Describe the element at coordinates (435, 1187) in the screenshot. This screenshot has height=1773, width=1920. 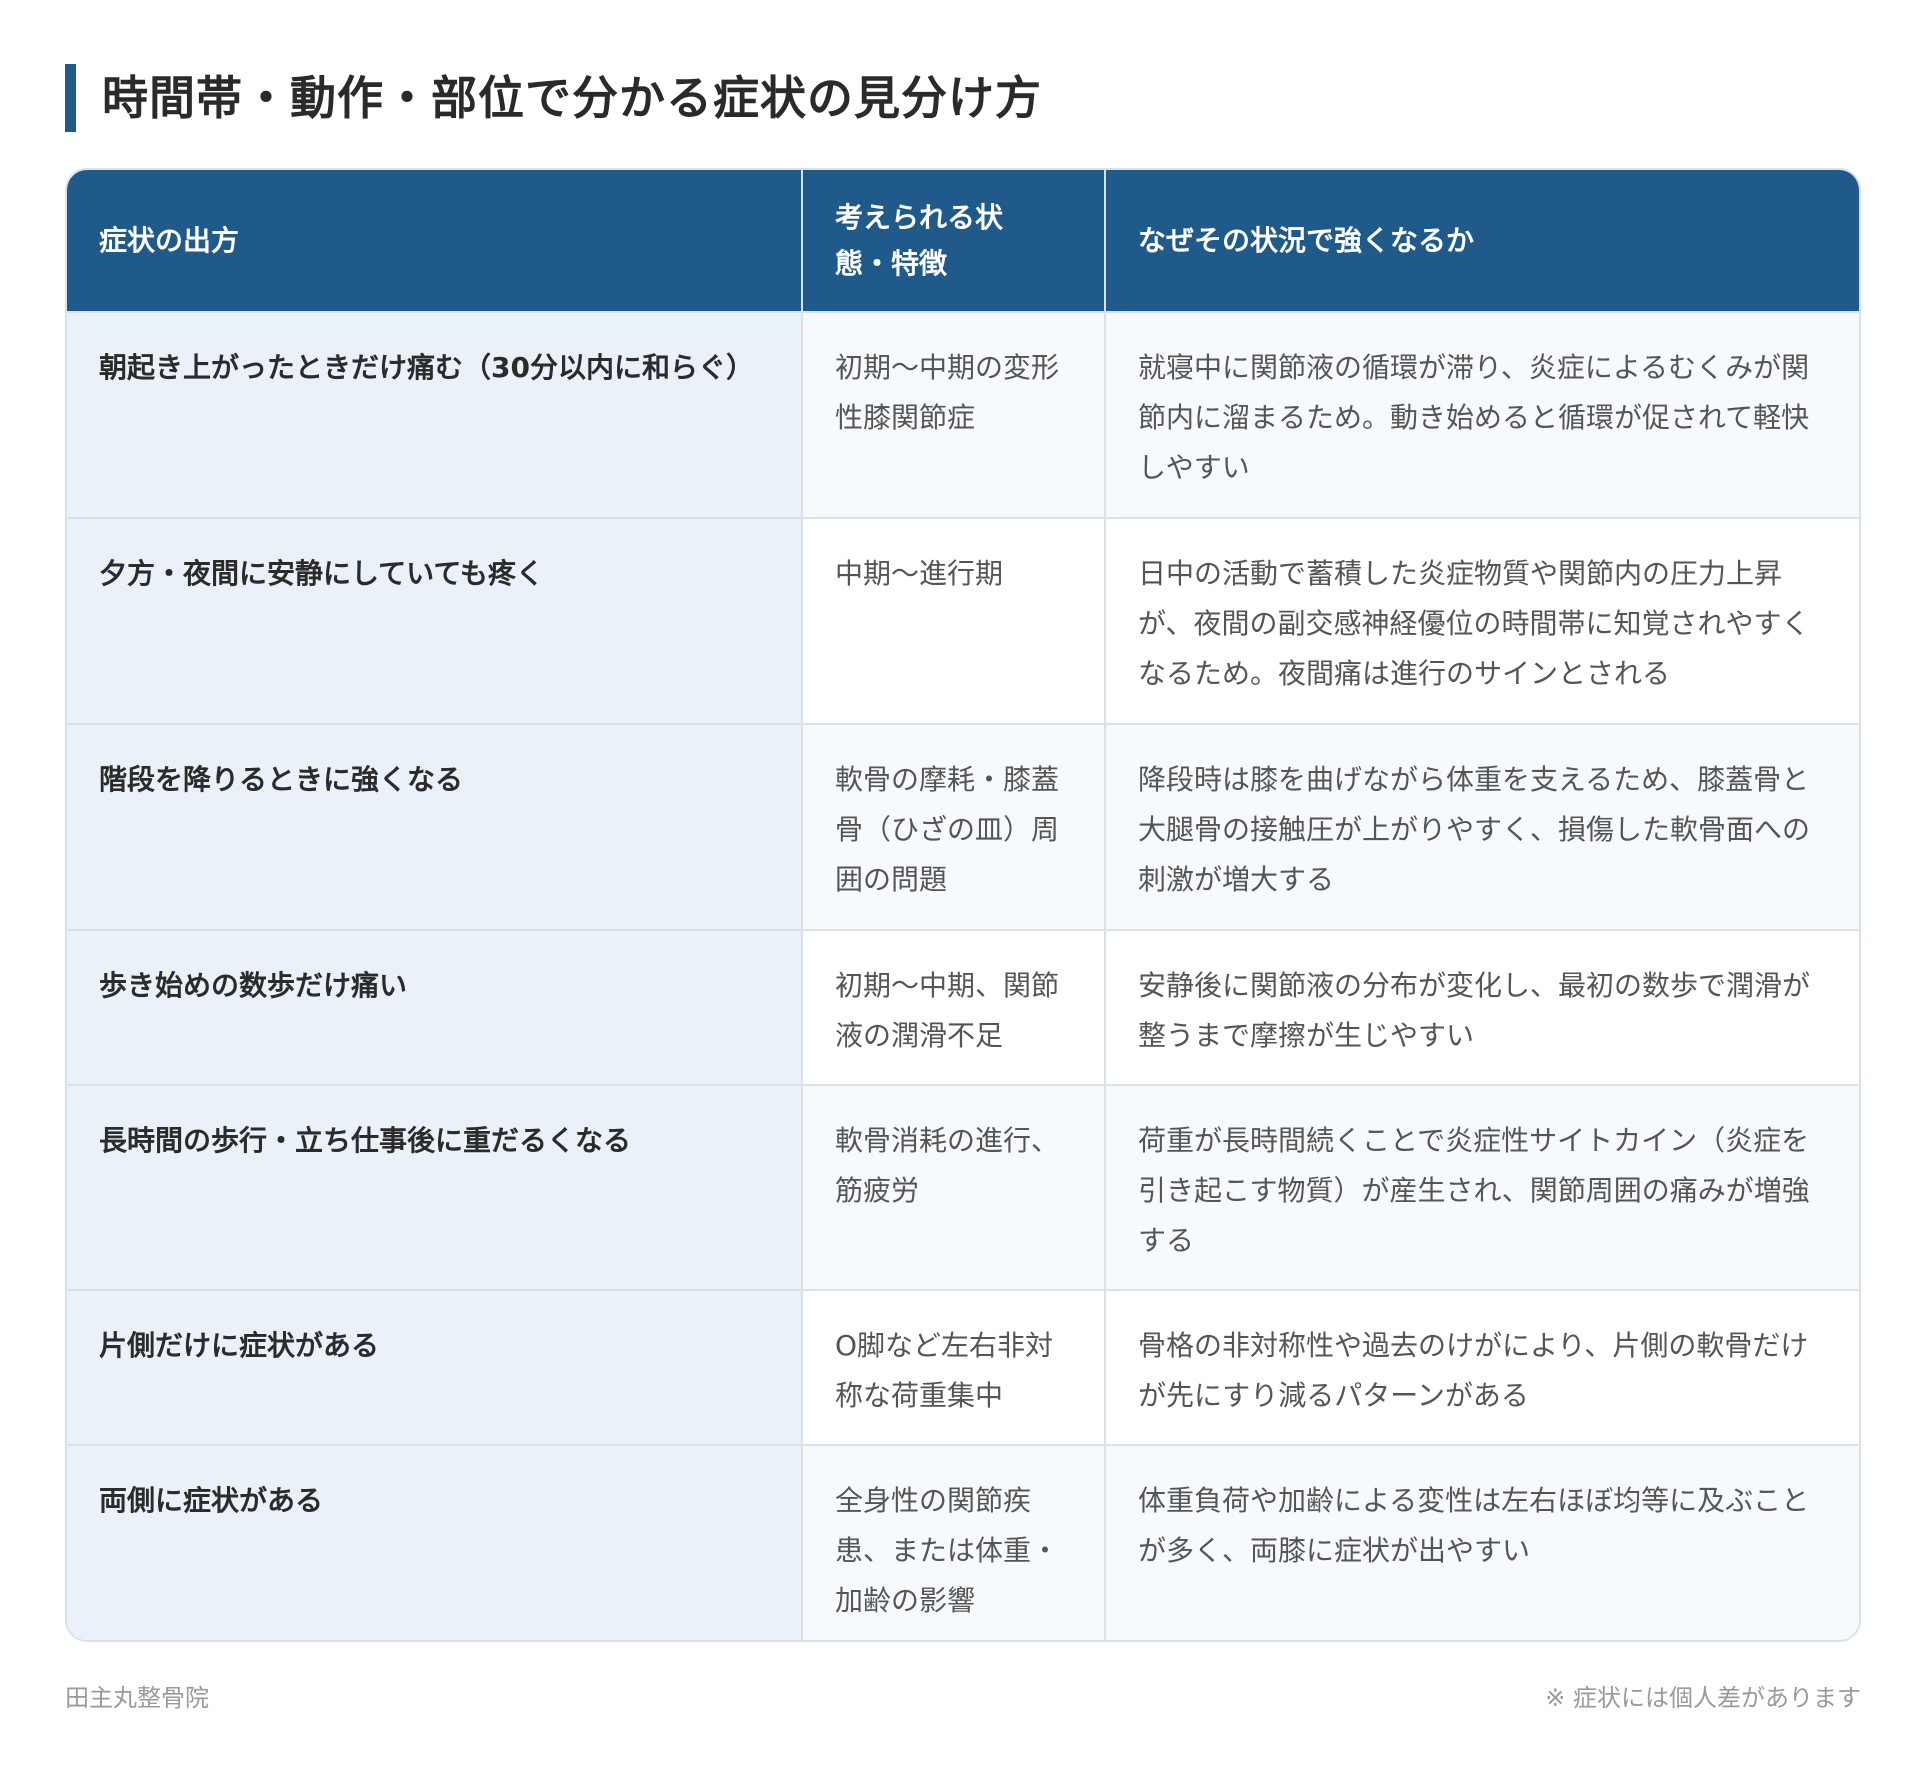
I see `row-symptom: 長時間の歩行・立ち仕事後に重だるくなる` at that location.